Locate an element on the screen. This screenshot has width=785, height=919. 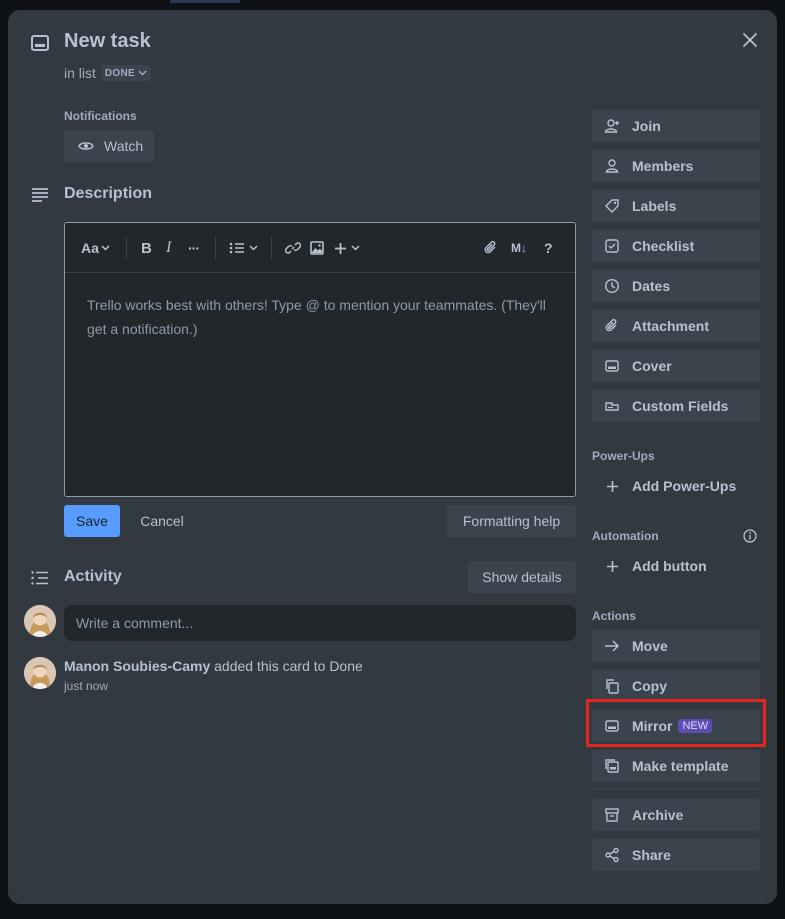
attach-button is located at coordinates (491, 248).